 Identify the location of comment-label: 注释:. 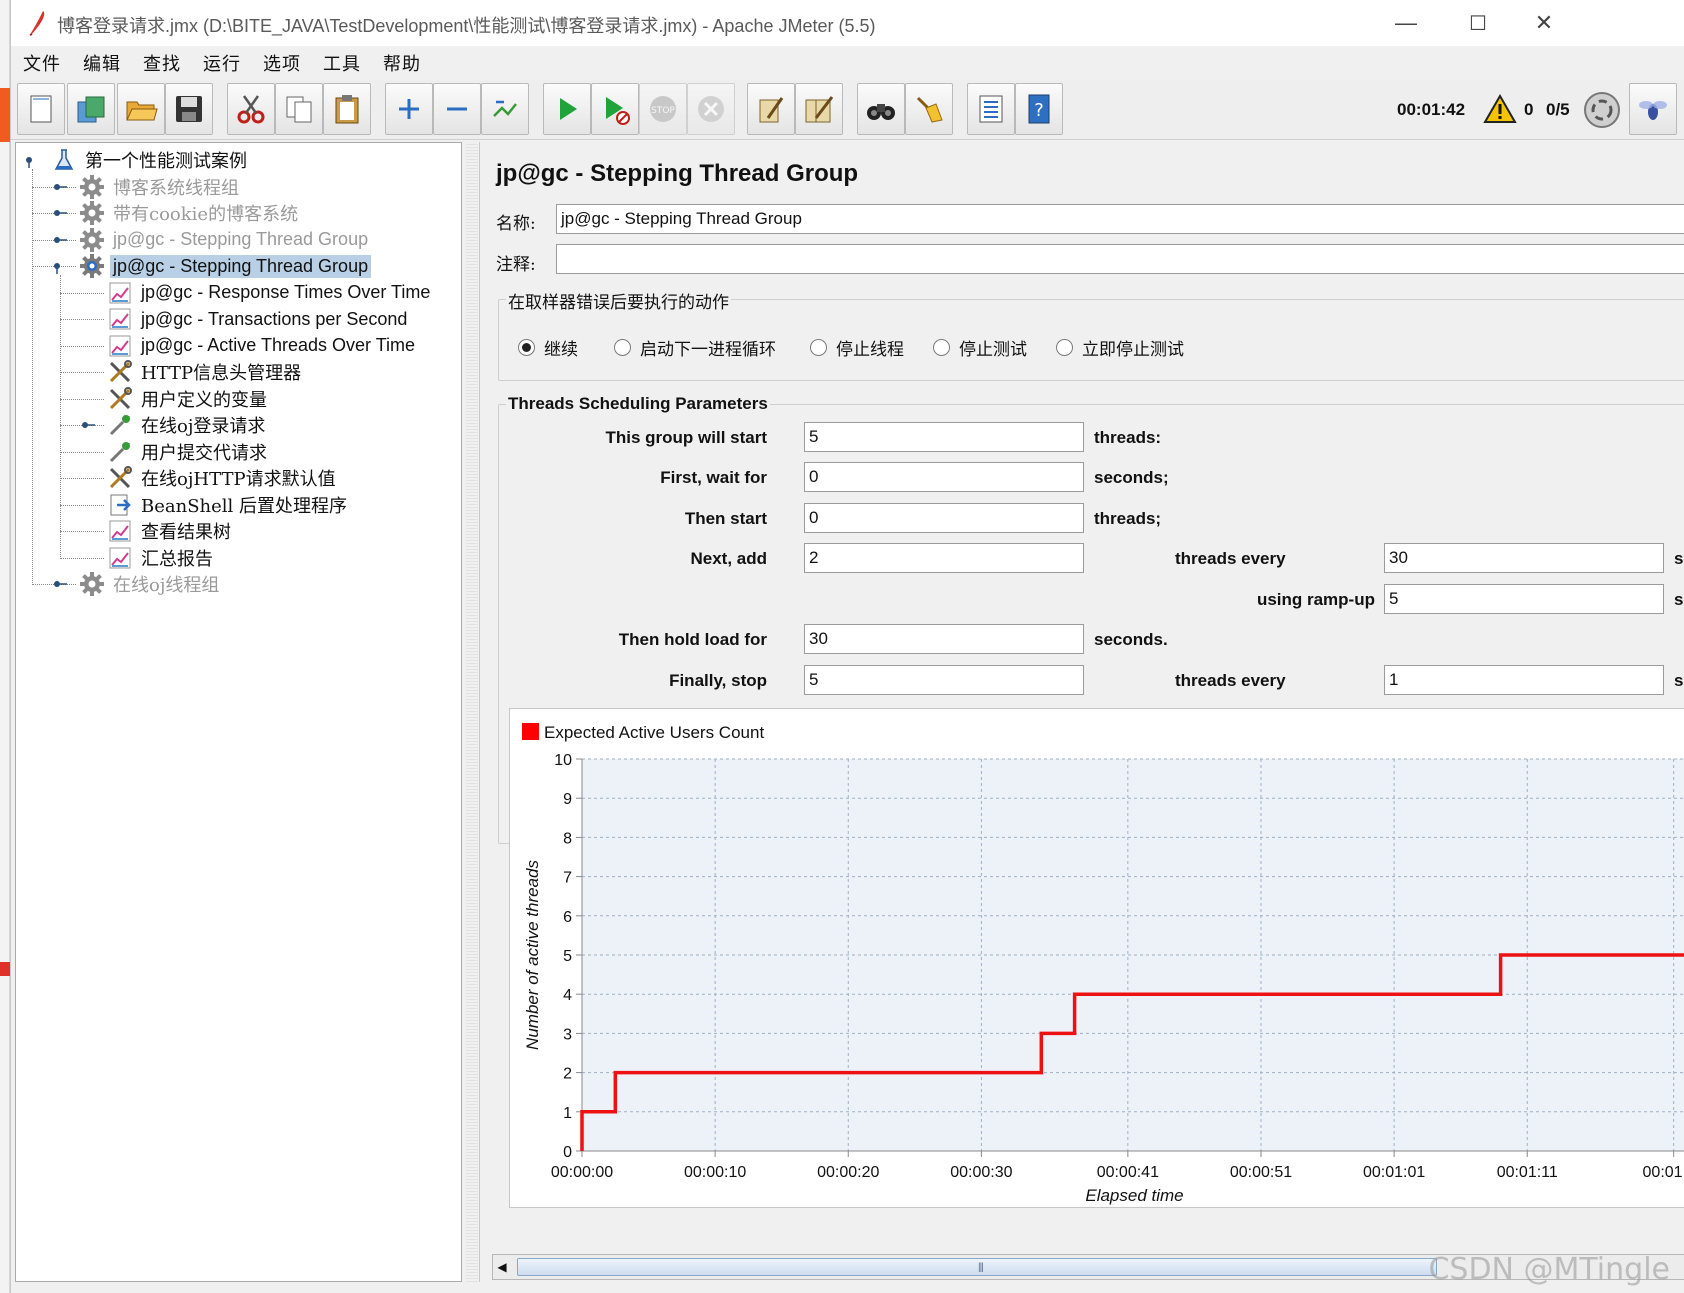
(516, 265).